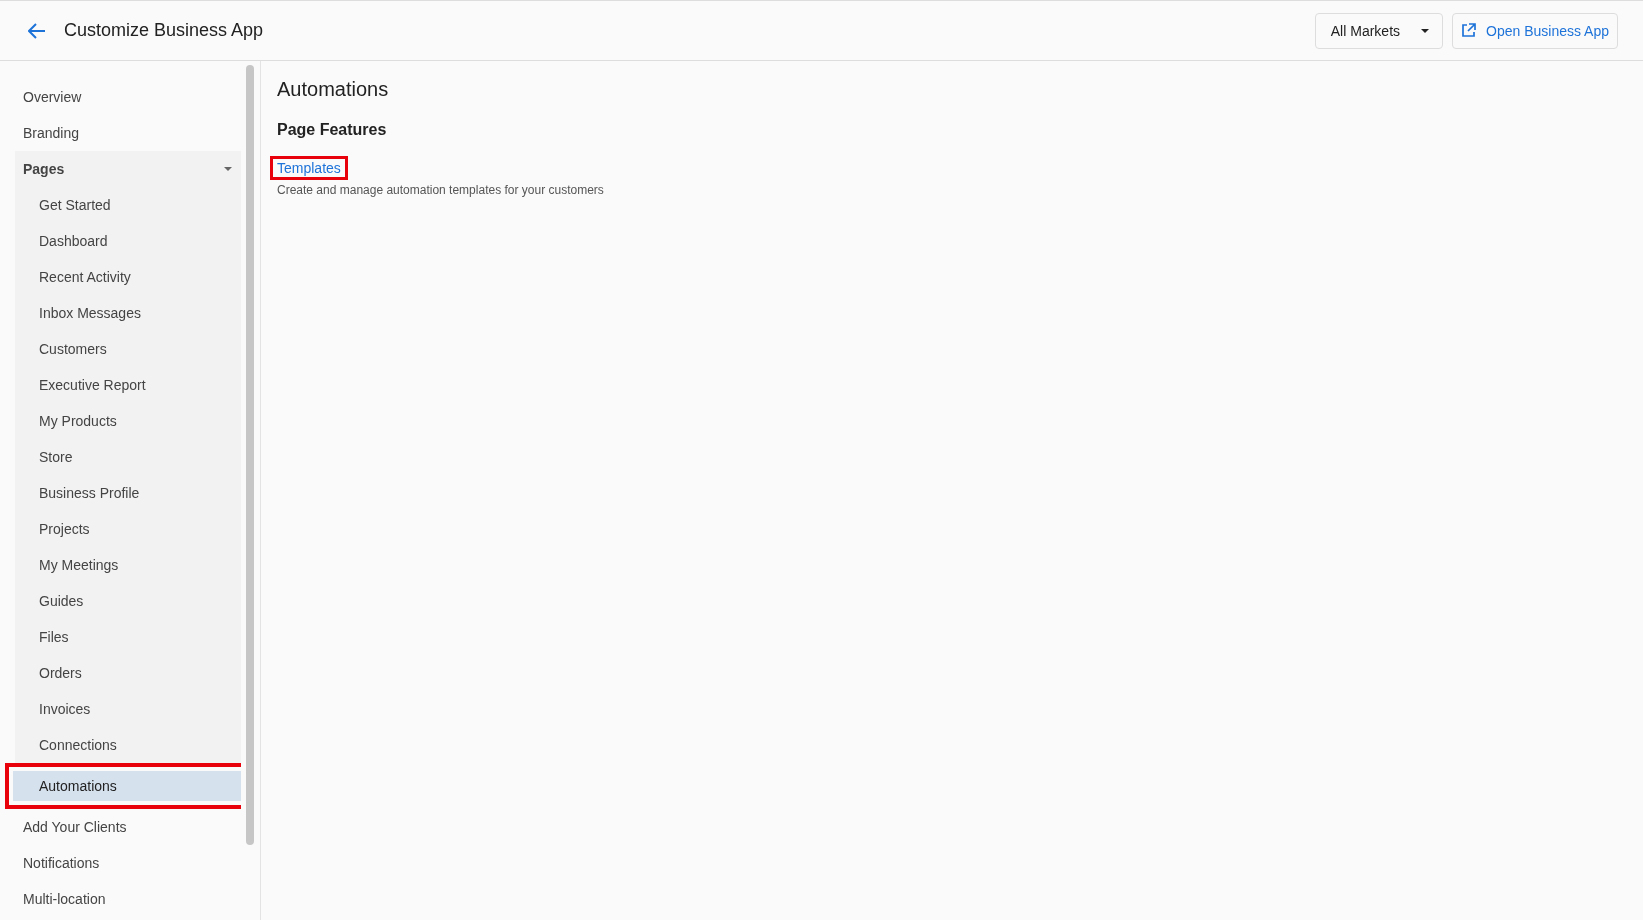 This screenshot has width=1643, height=920. I want to click on sidebar-item: Add Your Clients, so click(128, 827).